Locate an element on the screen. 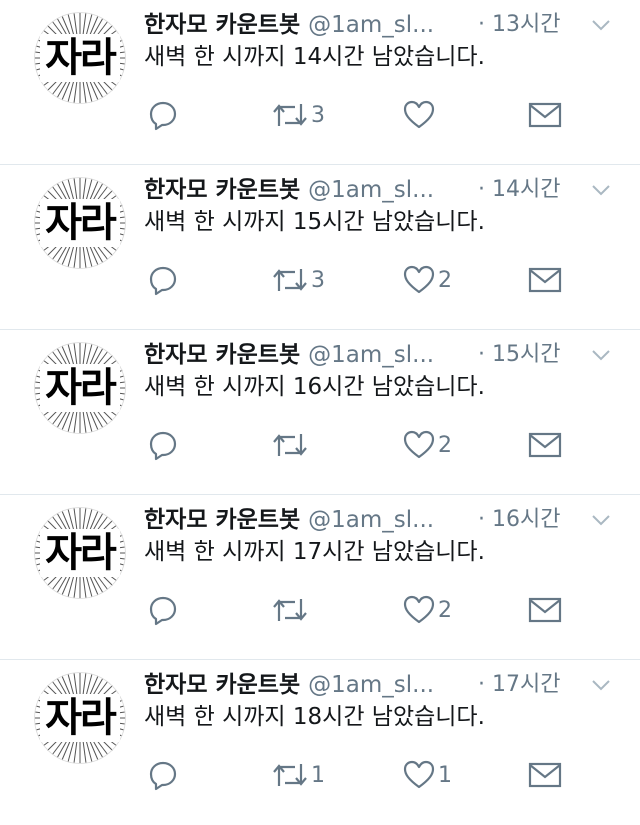 The height and width of the screenshot is (825, 640). tweet-header: 한자모 카운트봇 @1am_sl... · 16시간 is located at coordinates (392, 520).